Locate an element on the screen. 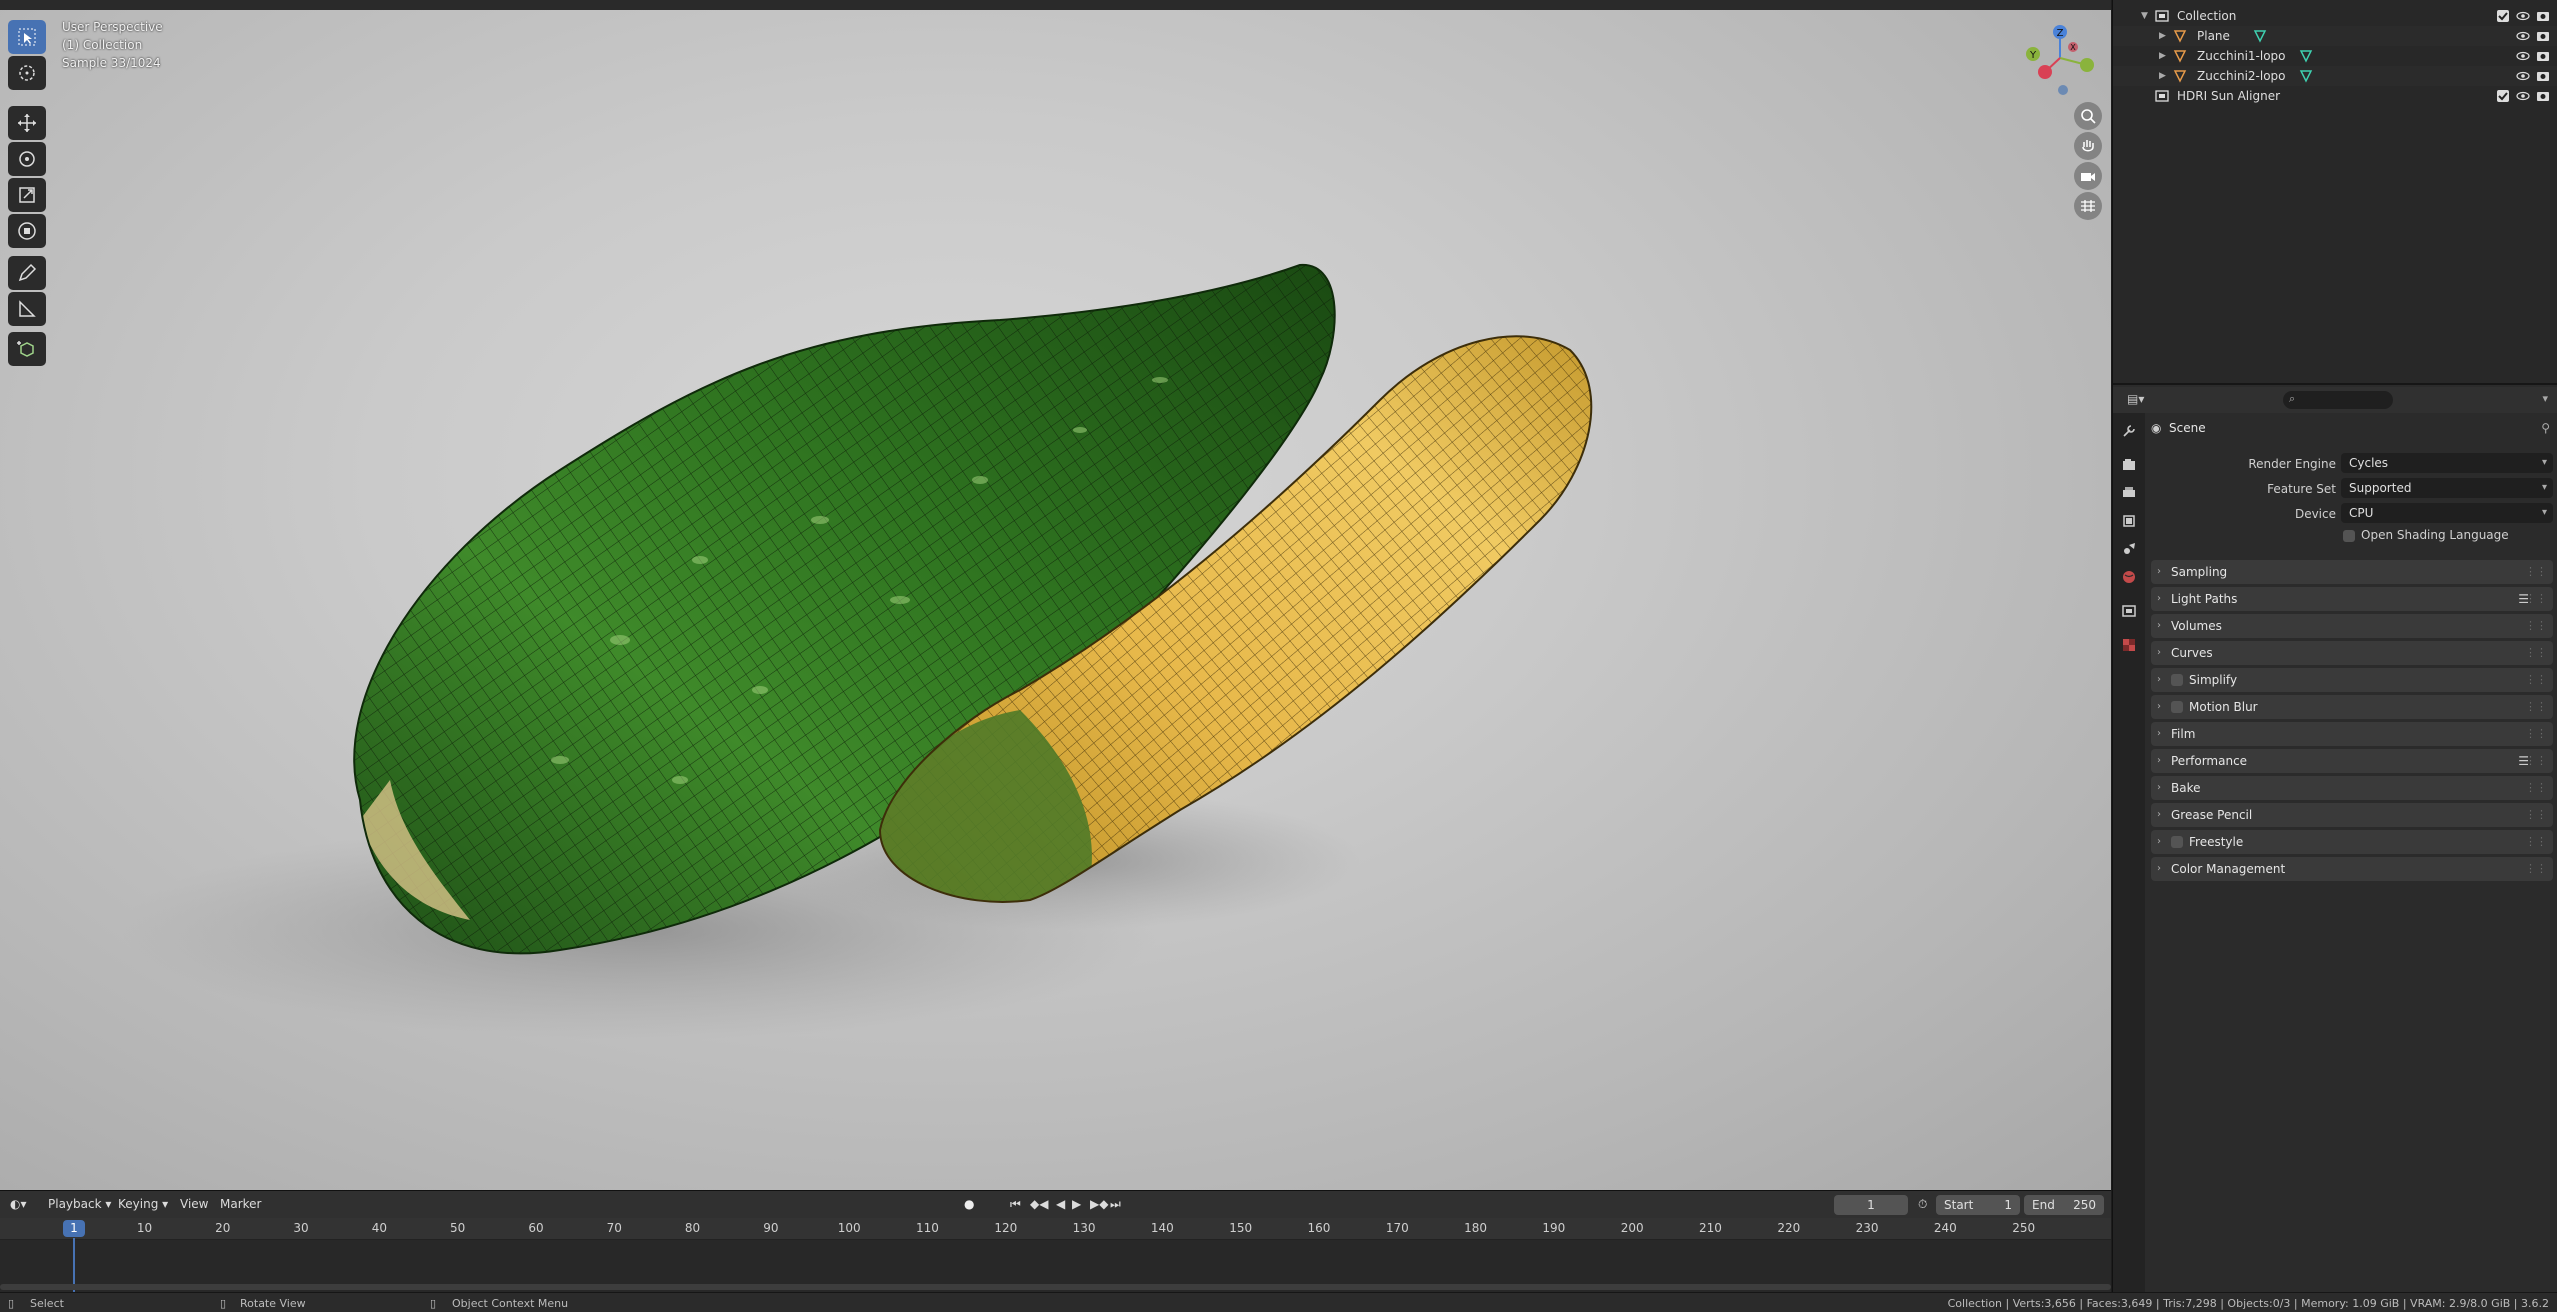  tab-collection is located at coordinates (2129, 611).